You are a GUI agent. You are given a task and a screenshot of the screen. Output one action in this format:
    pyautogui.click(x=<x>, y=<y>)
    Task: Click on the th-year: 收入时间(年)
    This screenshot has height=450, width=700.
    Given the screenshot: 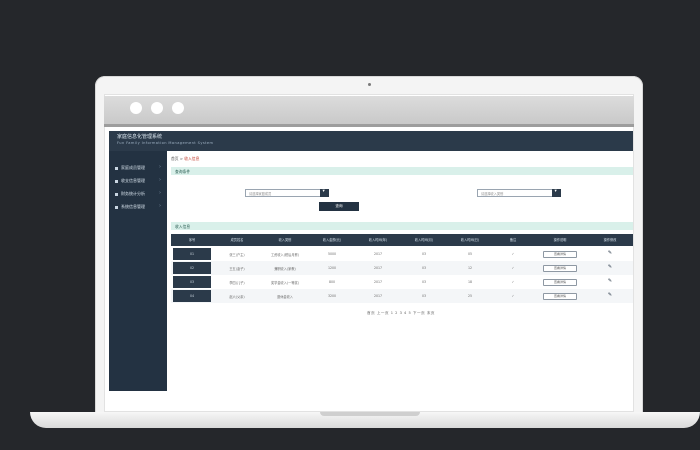 What is the action you would take?
    pyautogui.click(x=378, y=240)
    